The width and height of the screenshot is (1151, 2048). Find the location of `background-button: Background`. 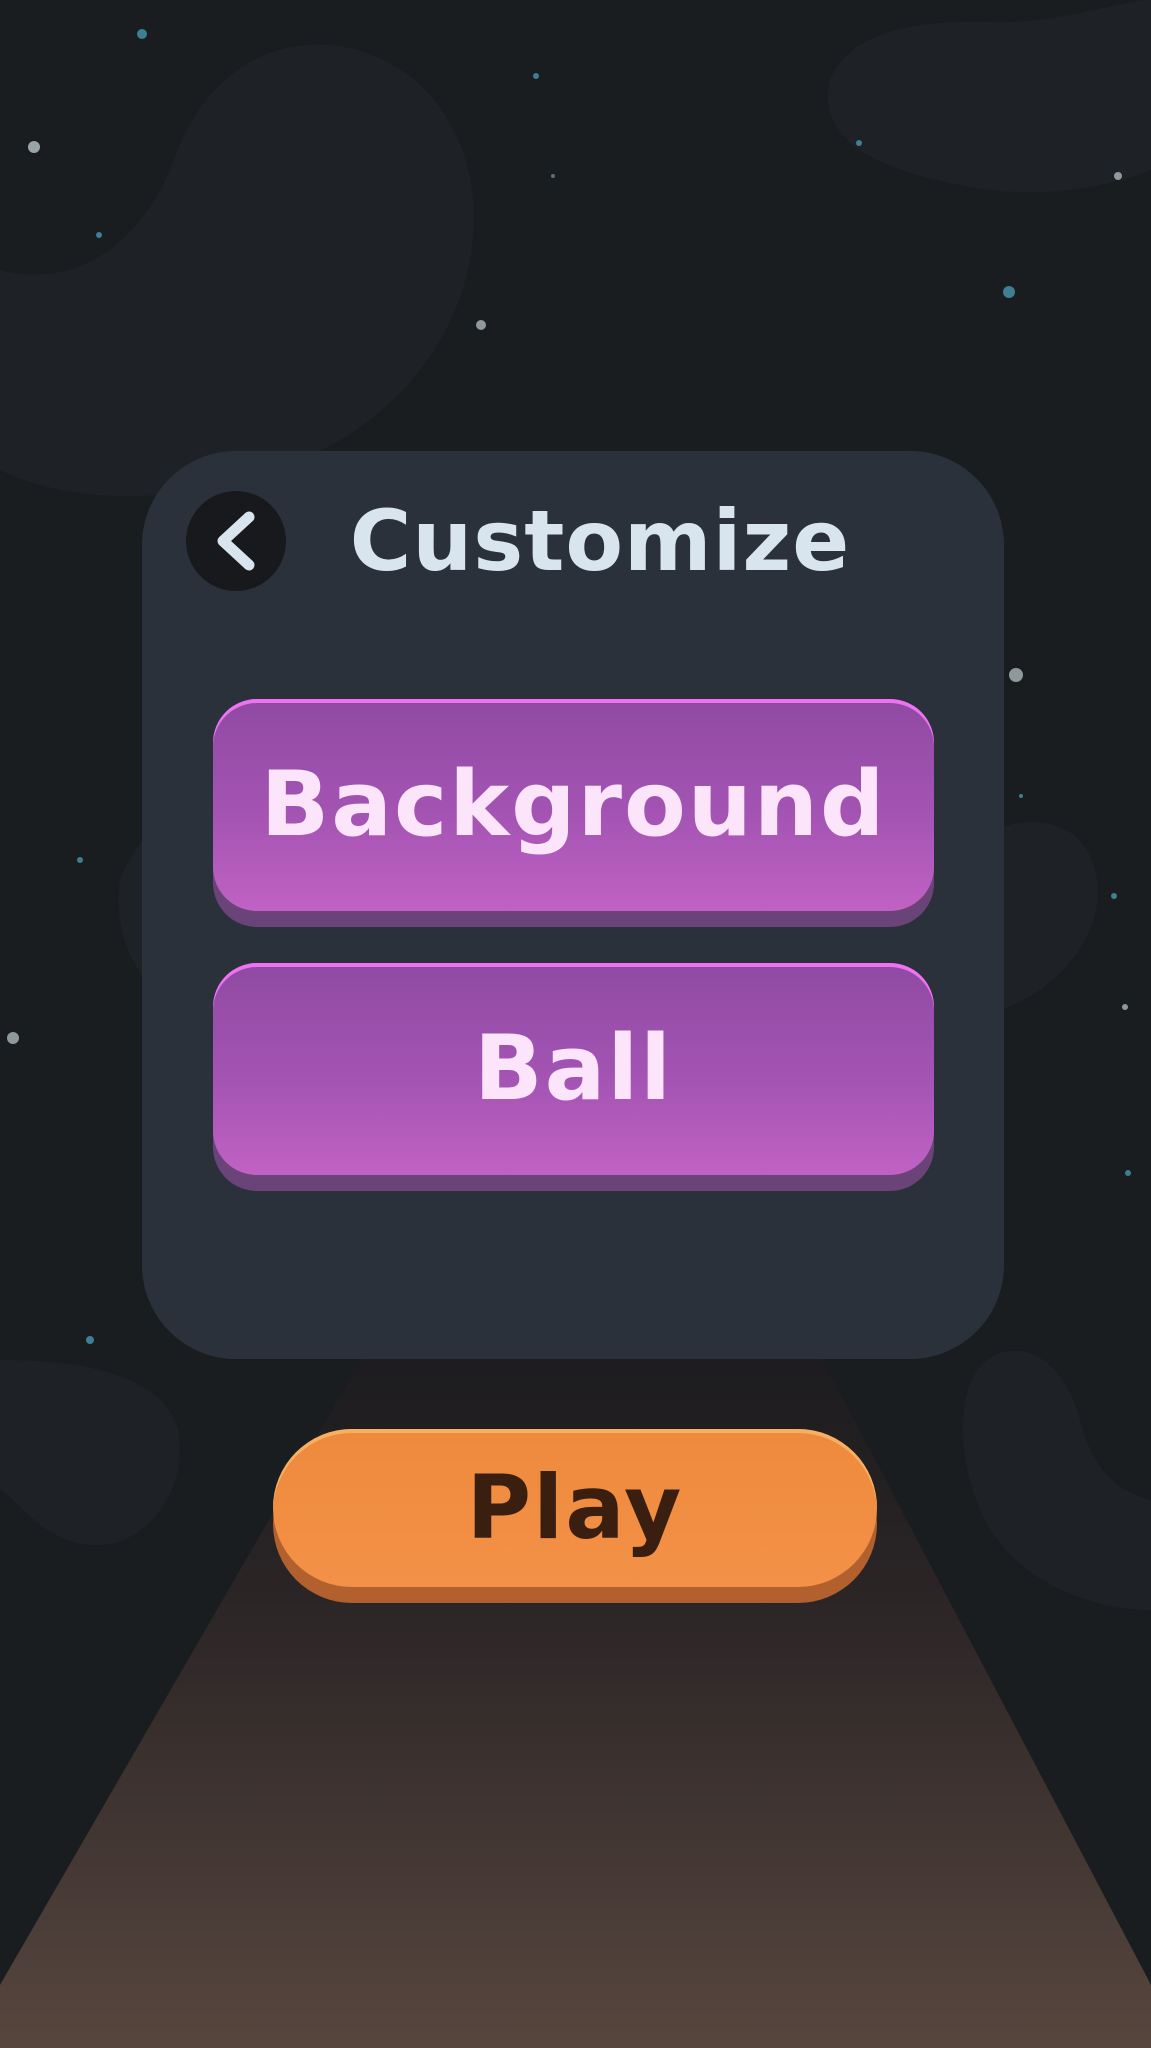

background-button: Background is located at coordinates (573, 813).